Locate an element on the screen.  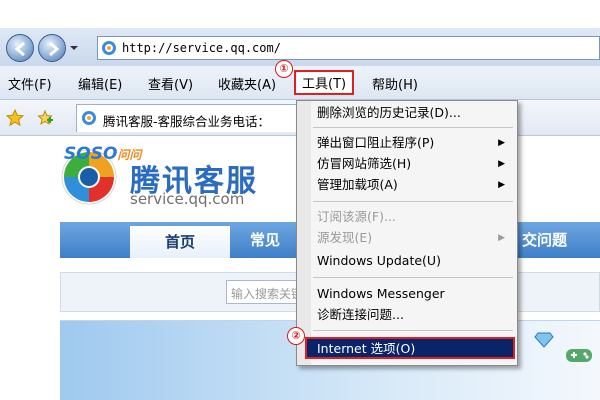
step-2-marker: ② is located at coordinates (296, 336).